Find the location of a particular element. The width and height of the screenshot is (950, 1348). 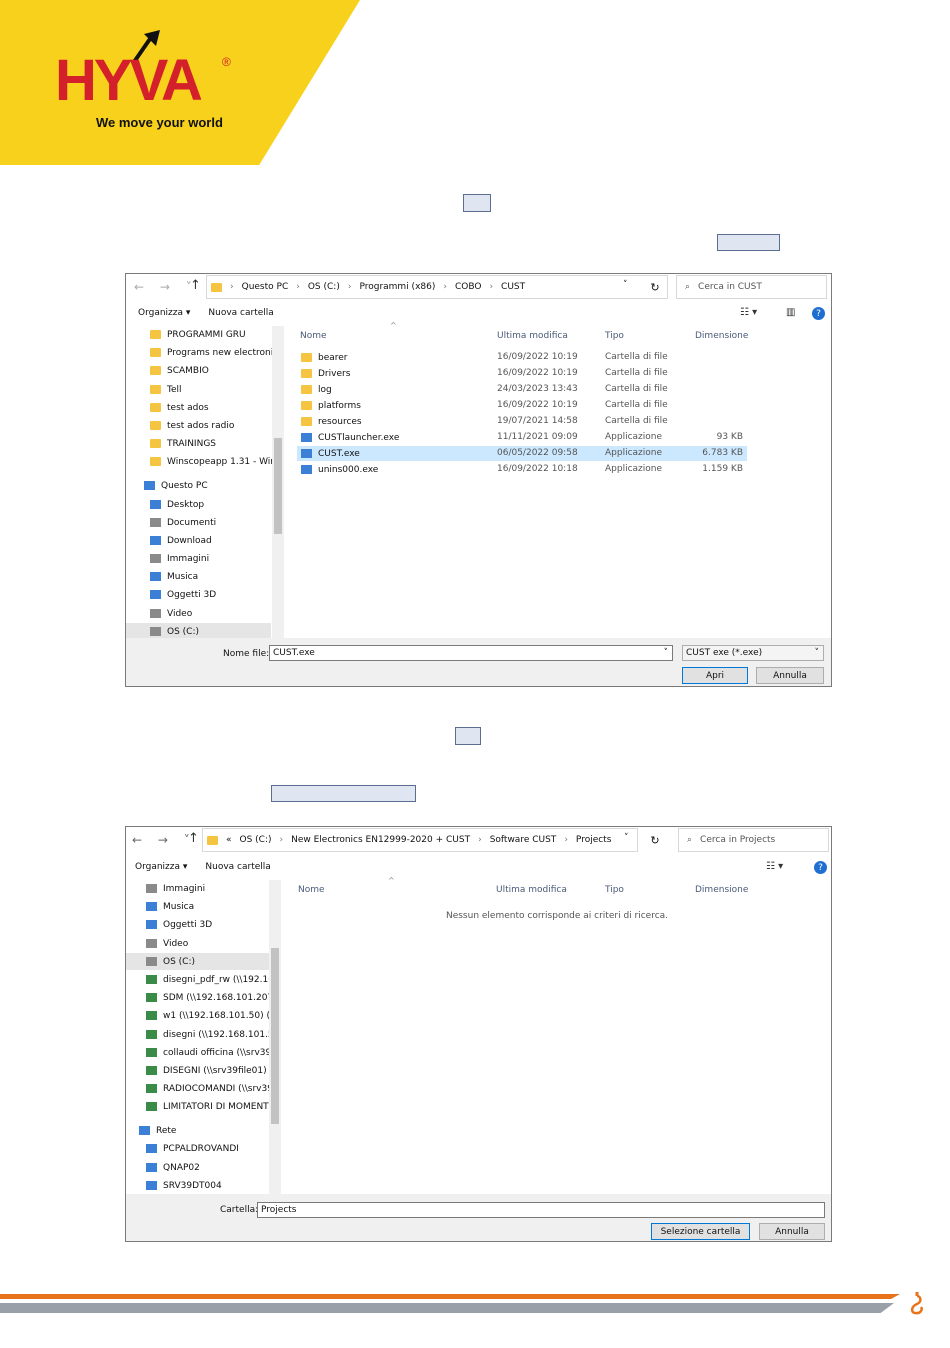

breadcrumb-item: Programmi (x86) is located at coordinates (397, 287).